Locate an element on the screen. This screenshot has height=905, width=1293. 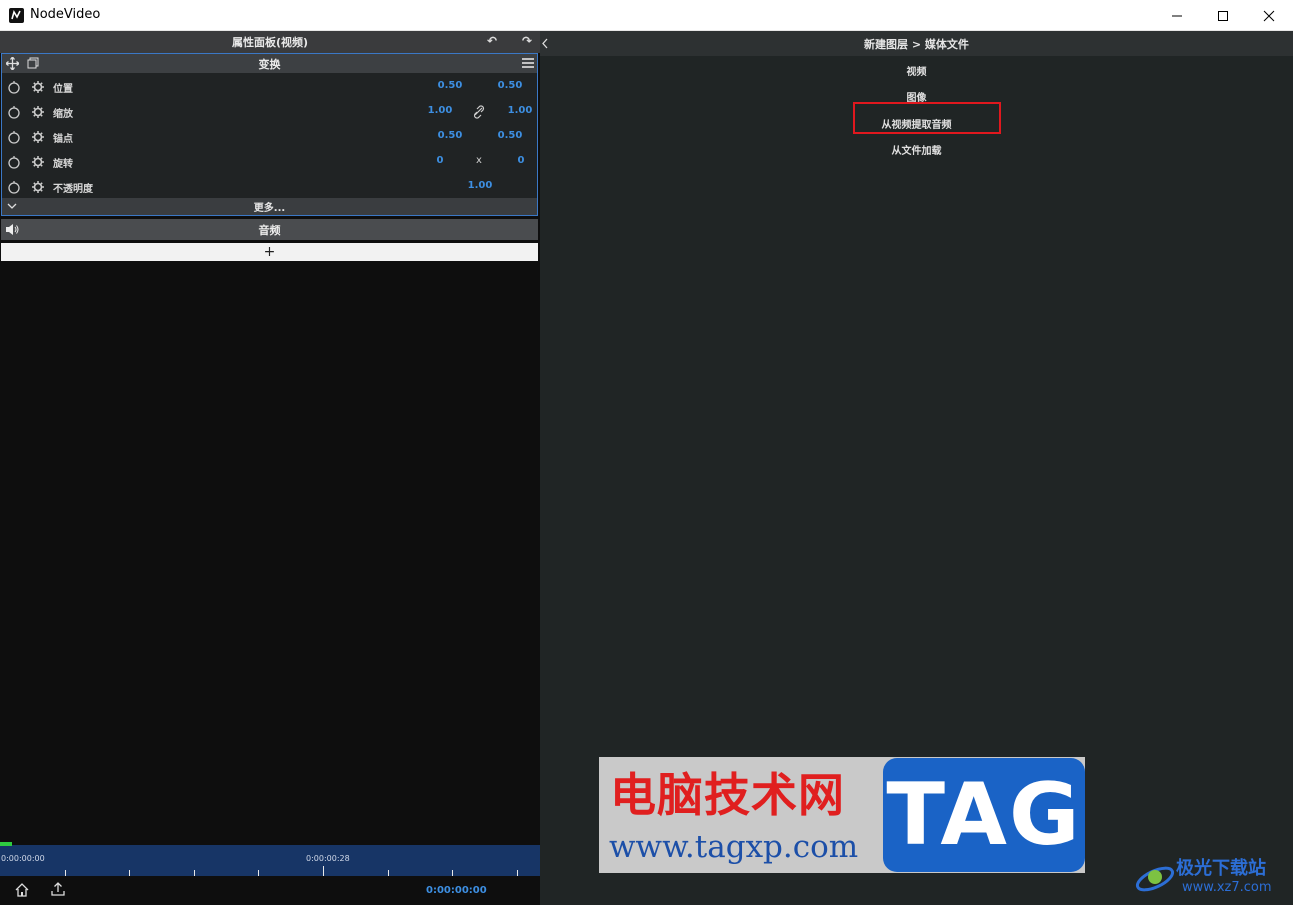
redo-icon: ↷ is located at coordinates (527, 41).